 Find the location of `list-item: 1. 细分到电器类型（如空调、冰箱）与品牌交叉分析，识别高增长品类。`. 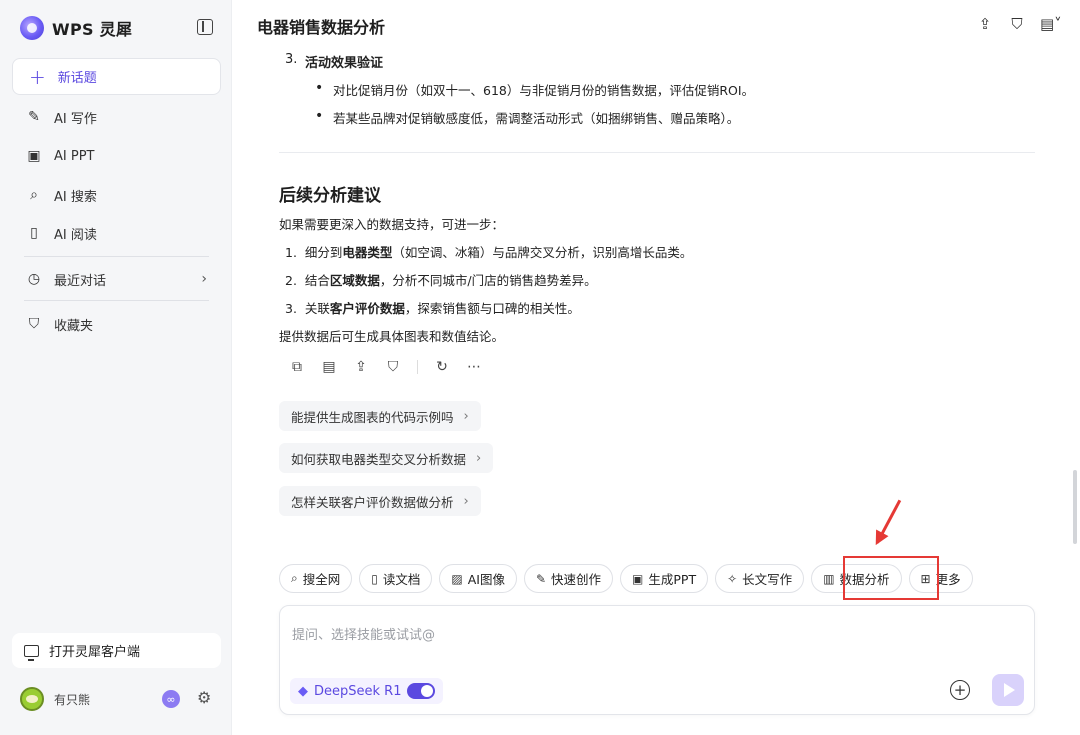

list-item: 1. 细分到电器类型（如空调、冰箱）与品牌交叉分析，识别高增长品类。 is located at coordinates (488, 251).